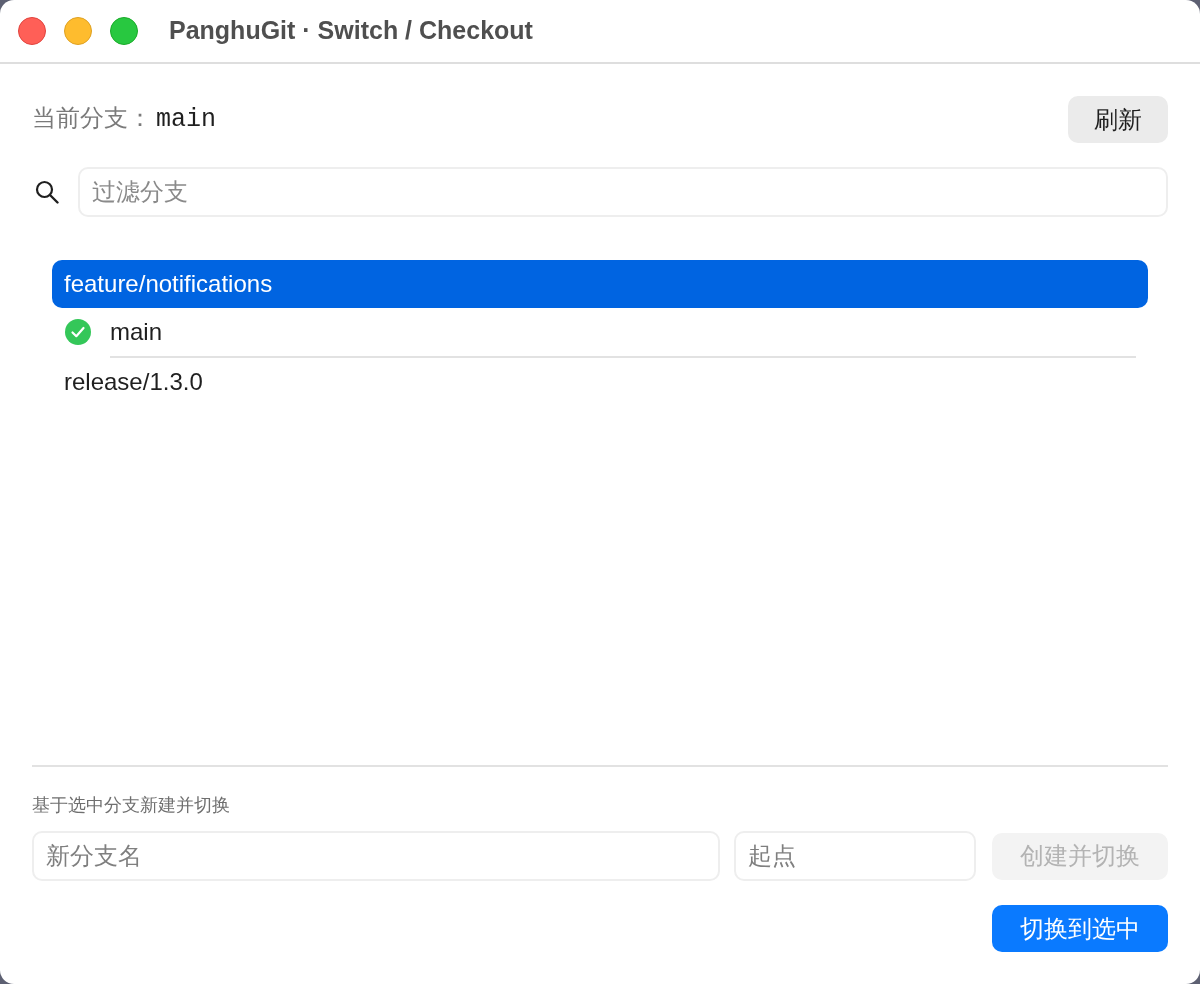 This screenshot has height=984, width=1200. What do you see at coordinates (47, 192) in the screenshot?
I see `search-icon` at bounding box center [47, 192].